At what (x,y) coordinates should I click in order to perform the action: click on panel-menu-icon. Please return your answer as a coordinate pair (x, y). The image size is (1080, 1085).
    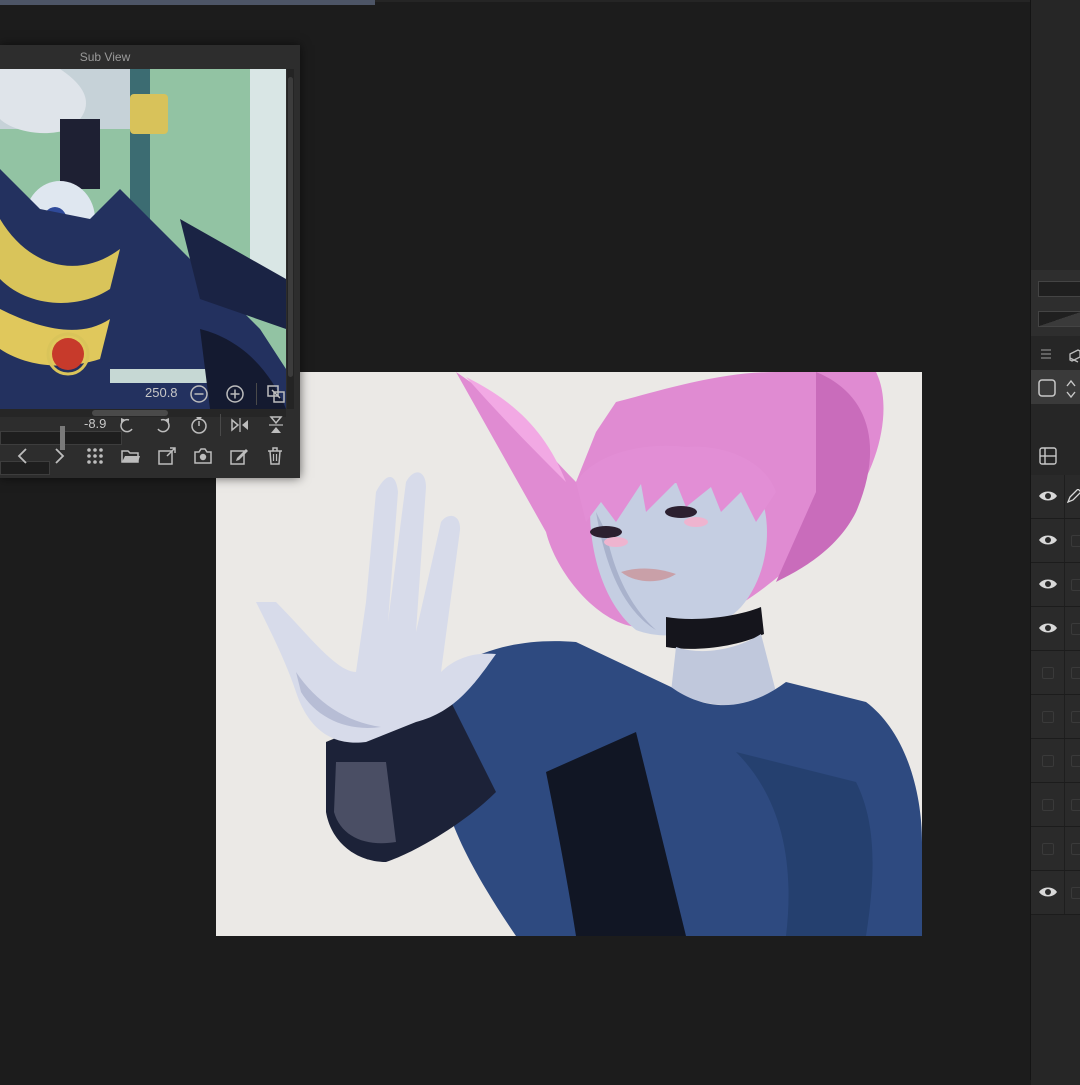
    Looking at the image, I should click on (1046, 354).